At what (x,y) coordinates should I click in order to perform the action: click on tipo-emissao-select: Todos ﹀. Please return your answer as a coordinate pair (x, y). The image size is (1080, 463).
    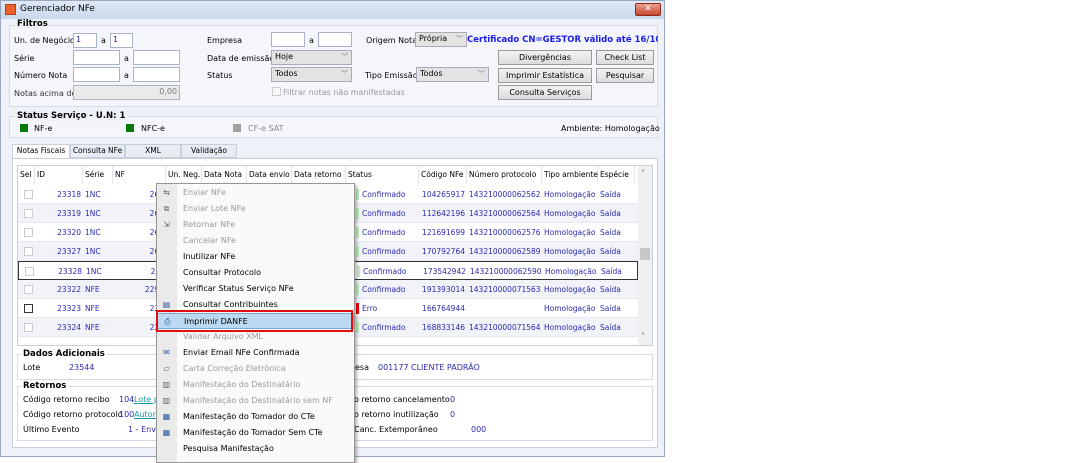
    Looking at the image, I should click on (452, 74).